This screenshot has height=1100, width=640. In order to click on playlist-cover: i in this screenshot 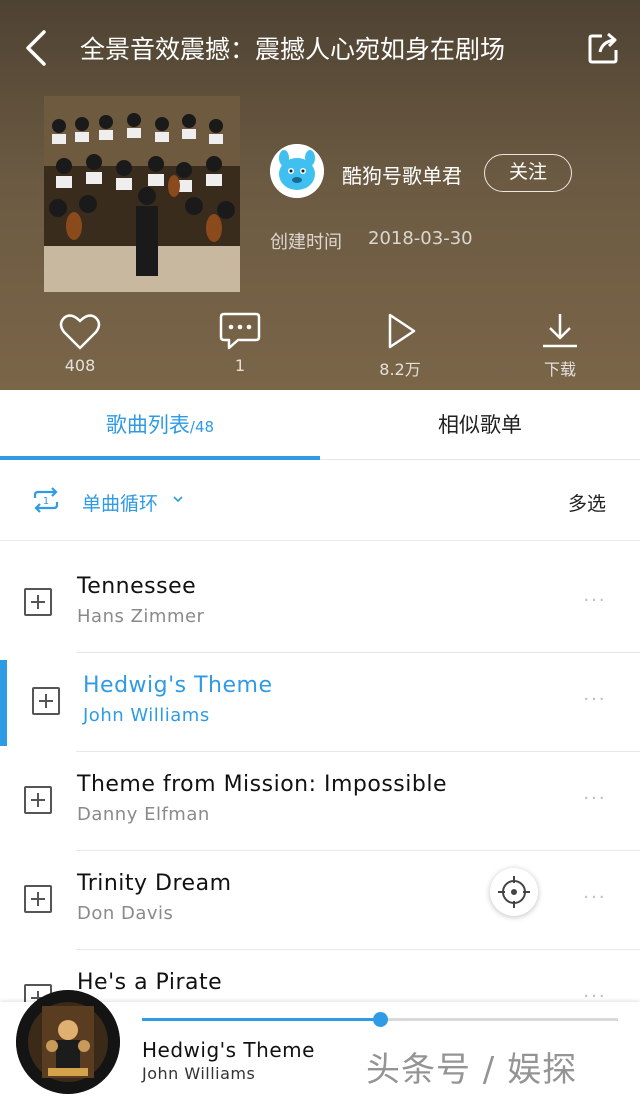, I will do `click(142, 194)`.